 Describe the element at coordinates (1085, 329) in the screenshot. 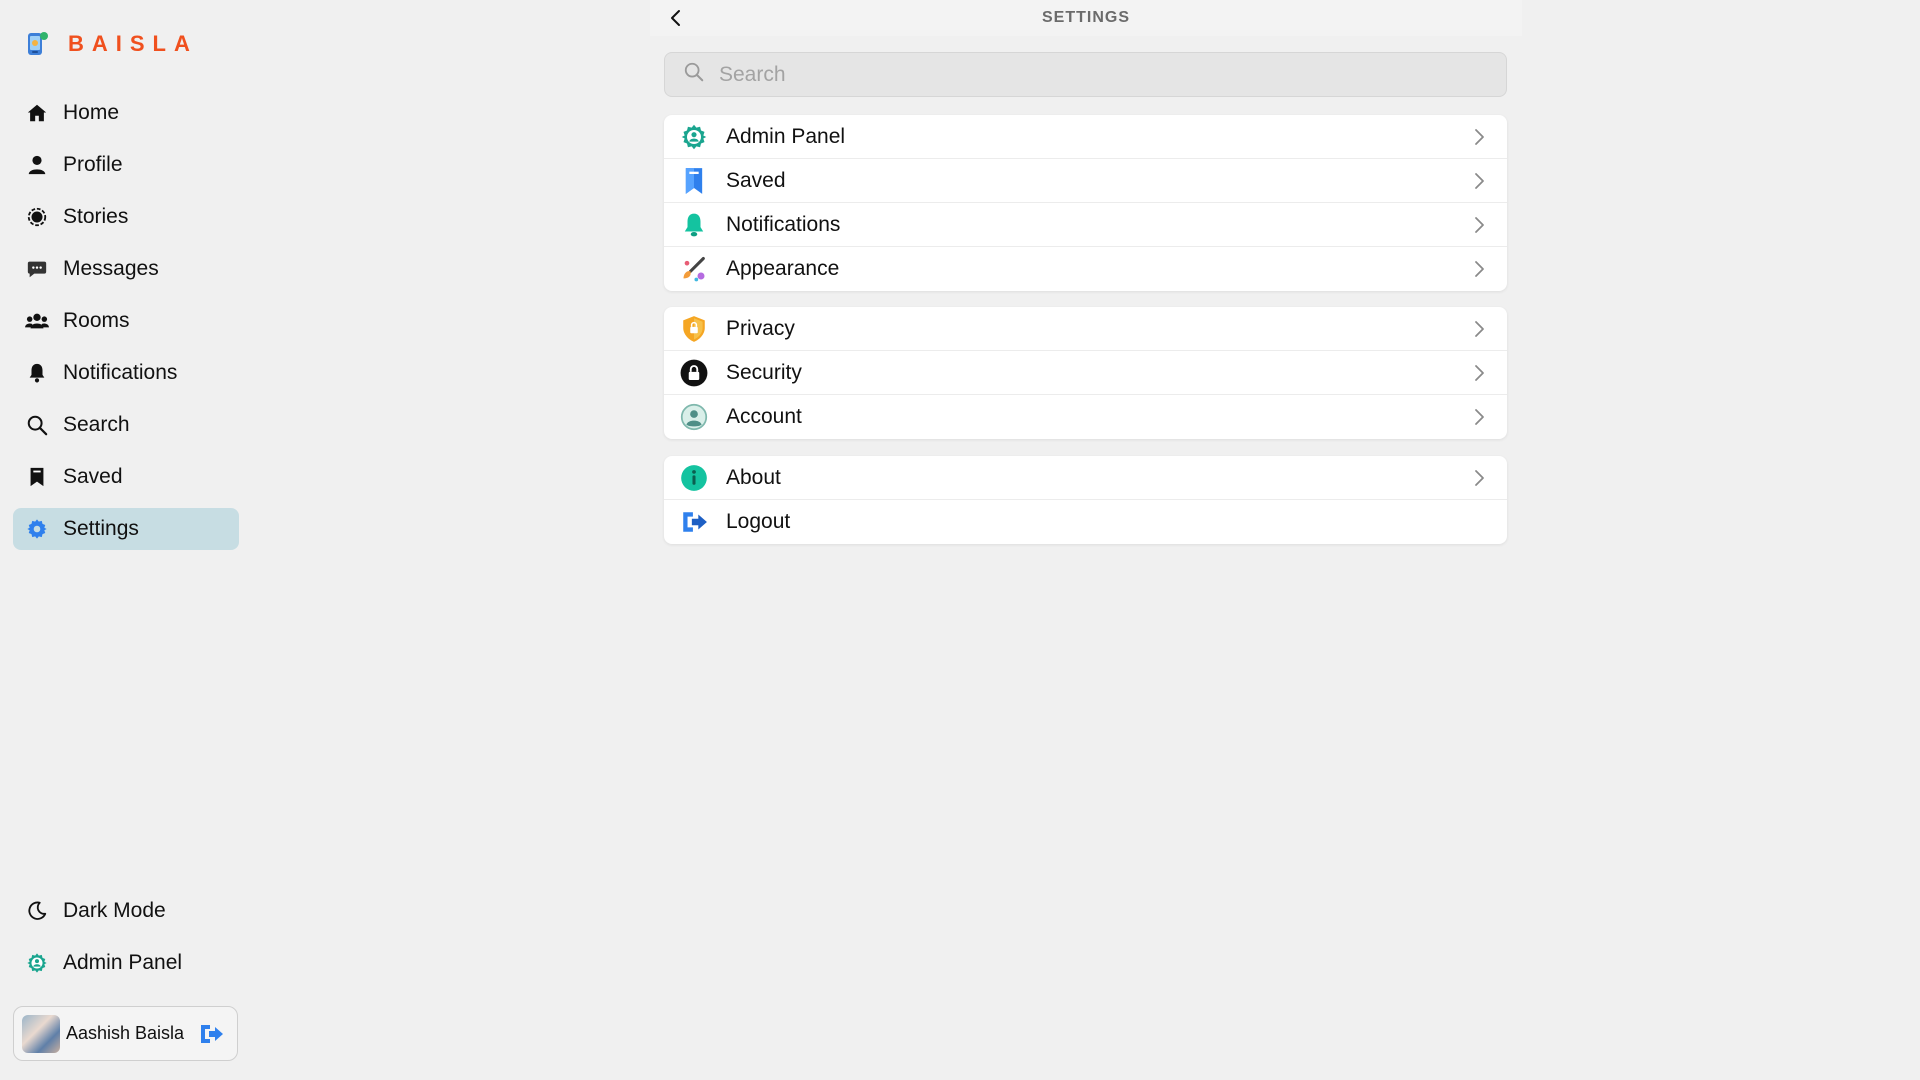

I see `settings-item-privacy: Privacy` at that location.